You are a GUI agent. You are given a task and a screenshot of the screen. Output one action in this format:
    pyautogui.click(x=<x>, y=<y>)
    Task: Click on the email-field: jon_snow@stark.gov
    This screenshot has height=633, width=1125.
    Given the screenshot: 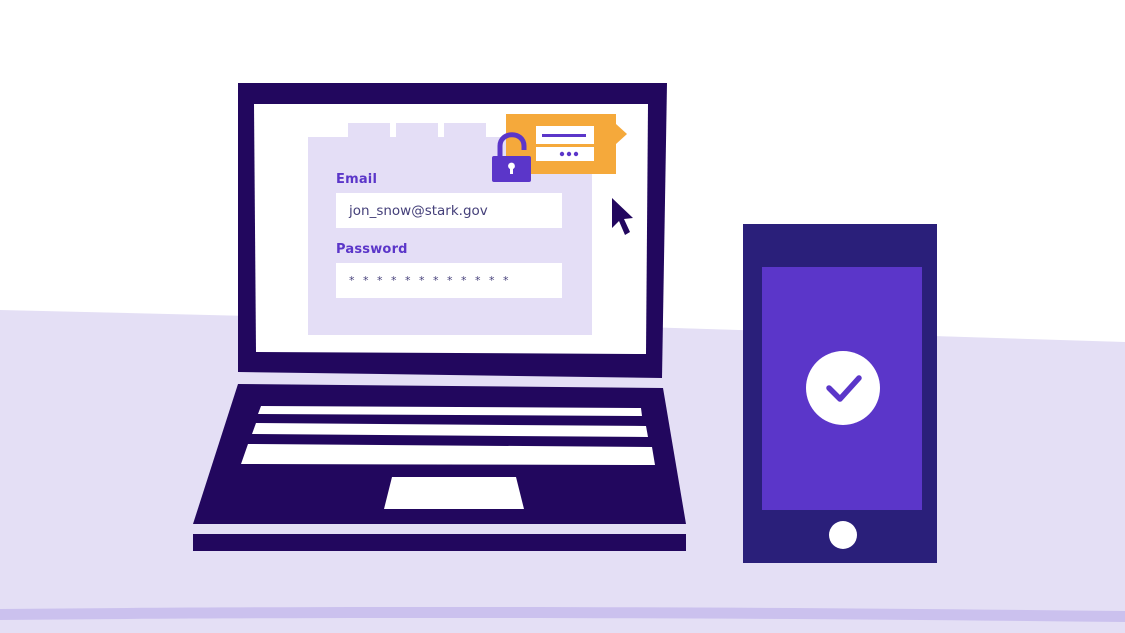 What is the action you would take?
    pyautogui.click(x=449, y=210)
    